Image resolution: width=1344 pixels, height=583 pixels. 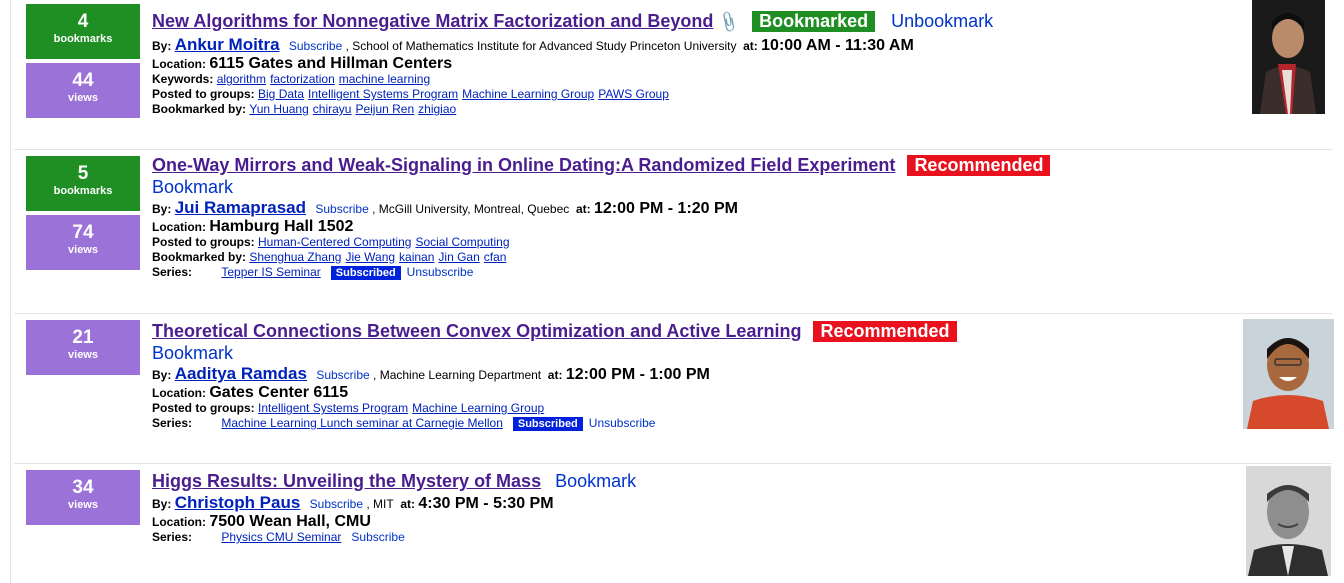 I want to click on talk-location: 6115 Gates and Hillman Centers, so click(x=331, y=63).